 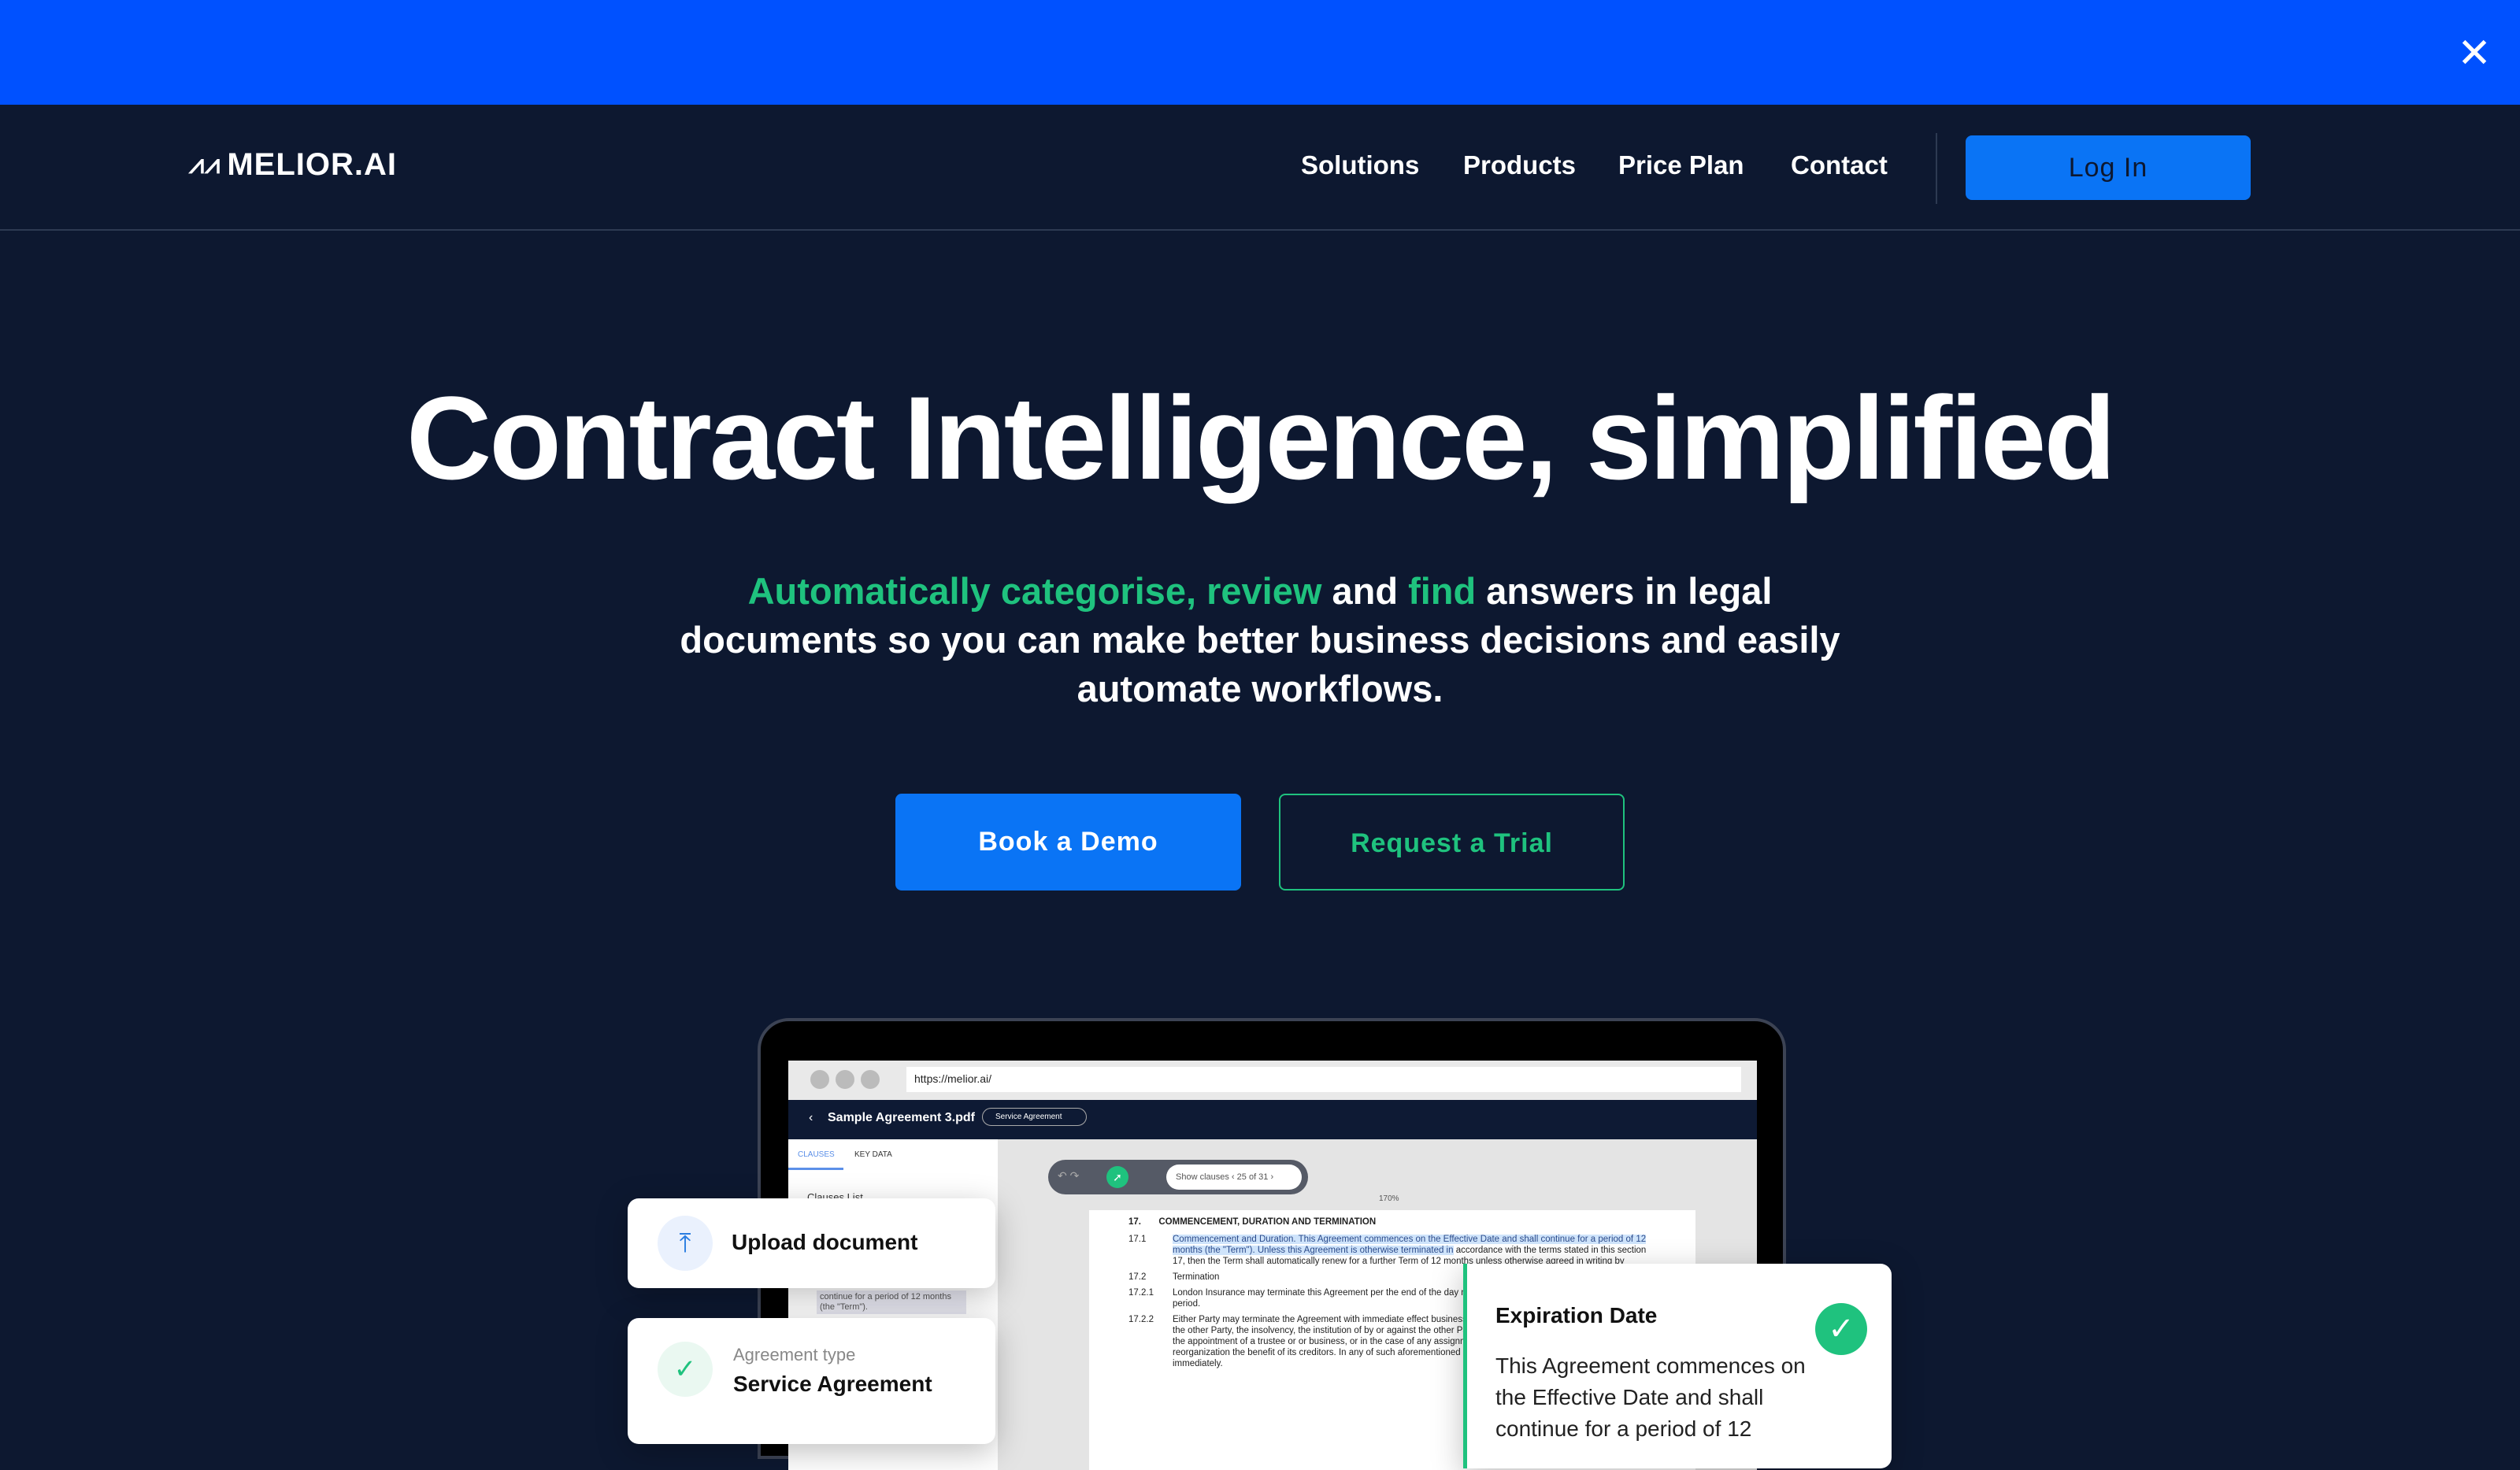 I want to click on sub-text-1: and, so click(x=1365, y=591).